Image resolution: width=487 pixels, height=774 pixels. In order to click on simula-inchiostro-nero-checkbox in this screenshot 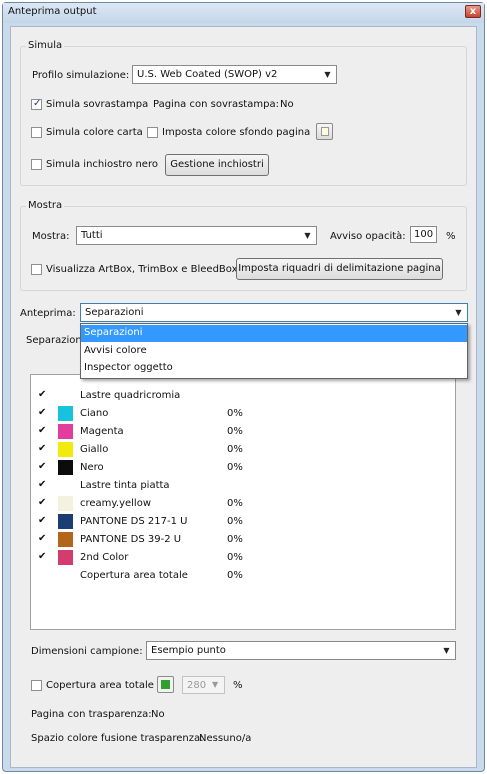, I will do `click(36, 164)`.